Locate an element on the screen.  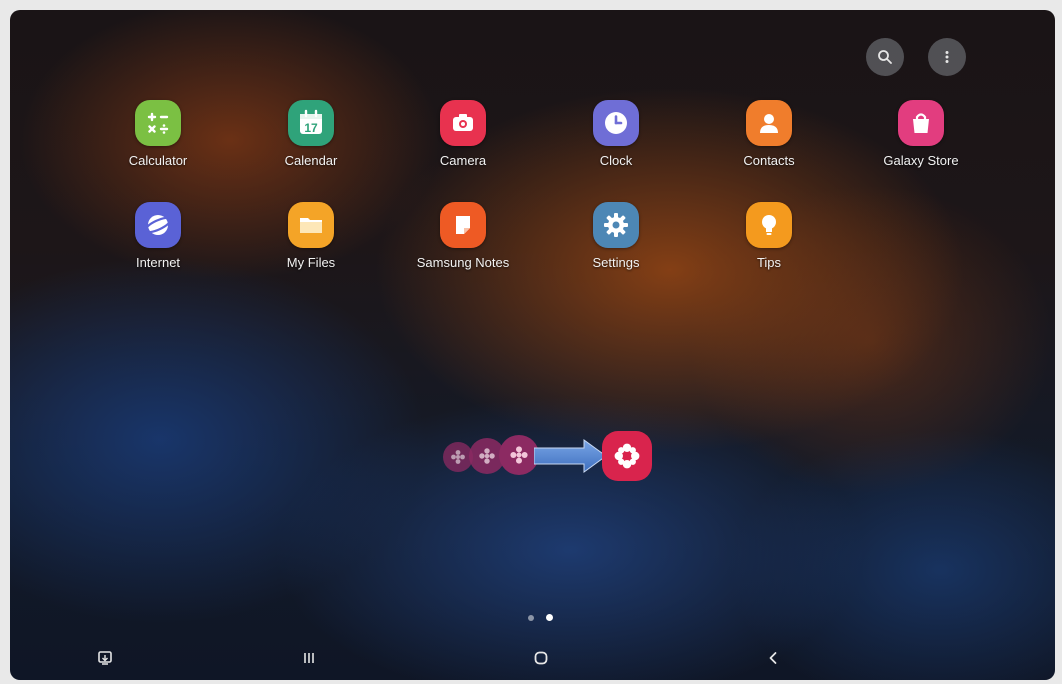
home-button is located at coordinates (541, 658).